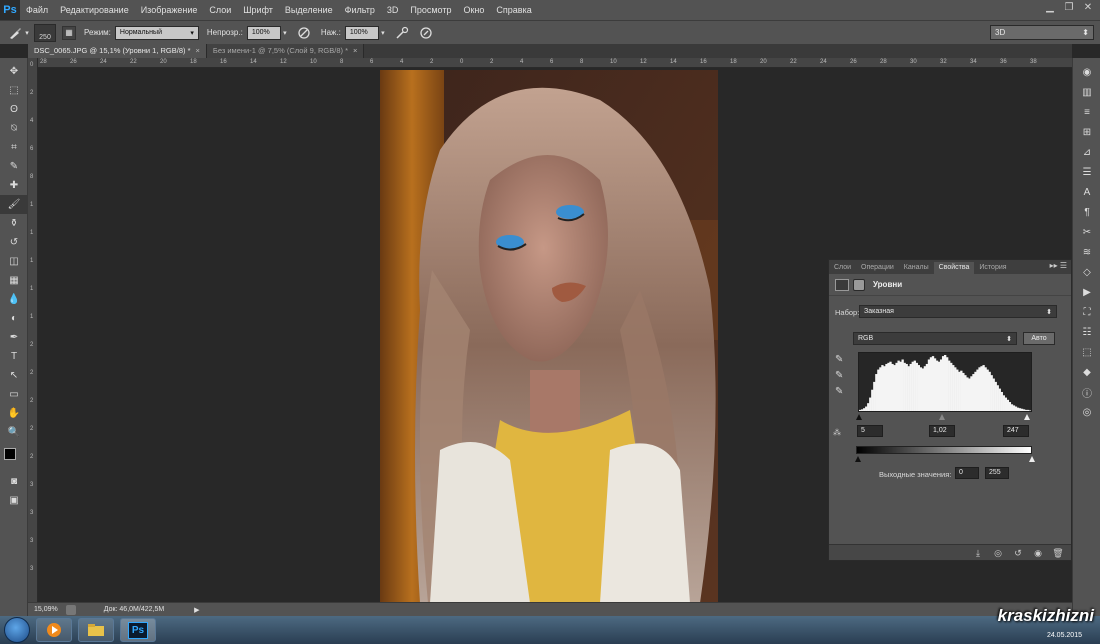  What do you see at coordinates (877, 268) in the screenshot?
I see `tab-actions: Операции` at bounding box center [877, 268].